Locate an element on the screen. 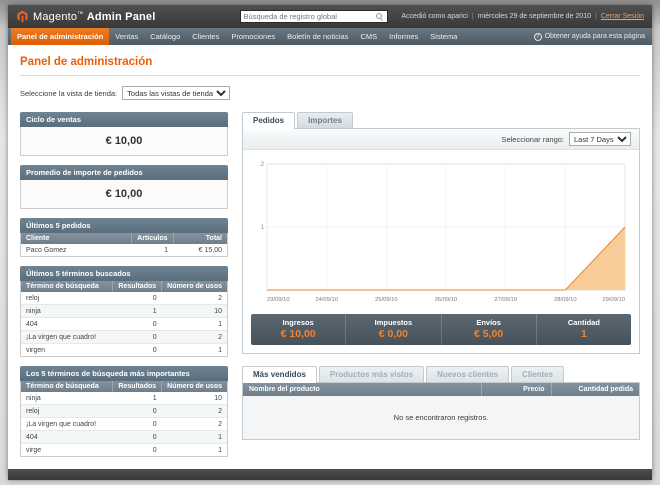 The width and height of the screenshot is (660, 485). magento-logo-icon is located at coordinates (22, 16).